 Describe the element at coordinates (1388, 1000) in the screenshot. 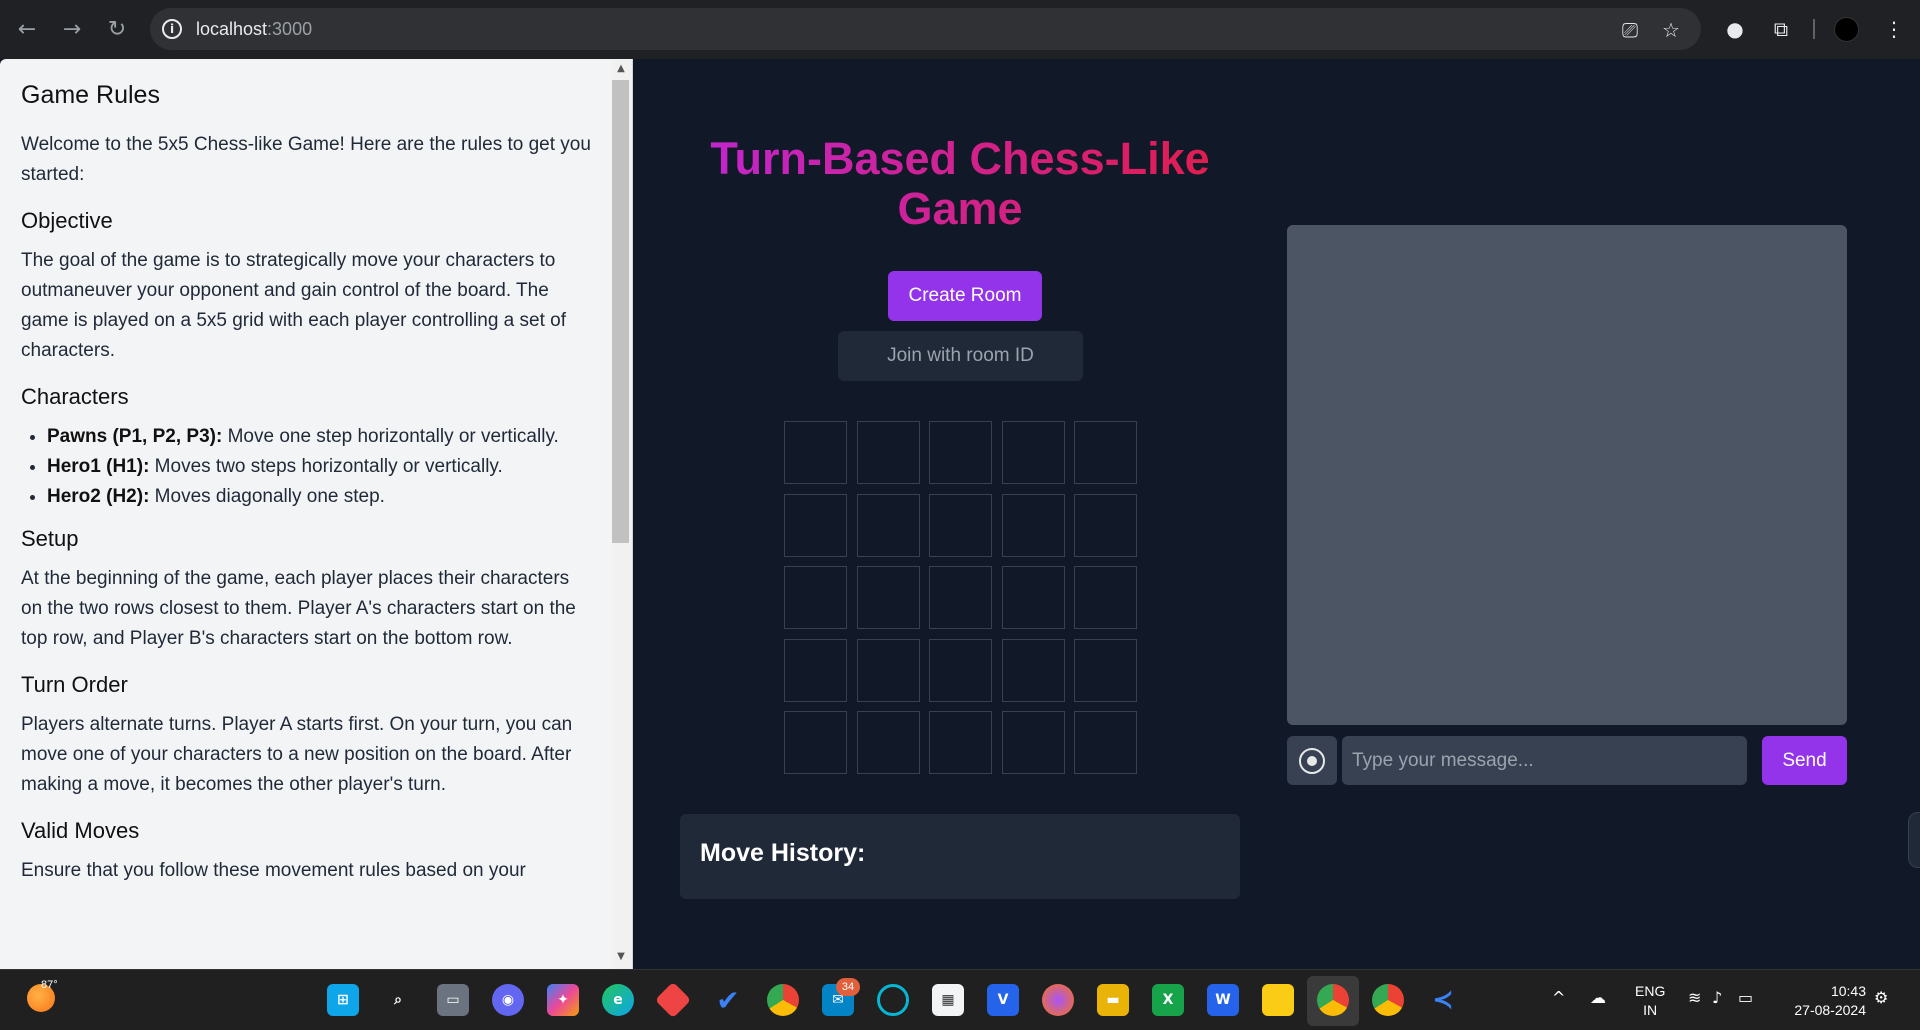

I see `chrome-profile-icon` at that location.